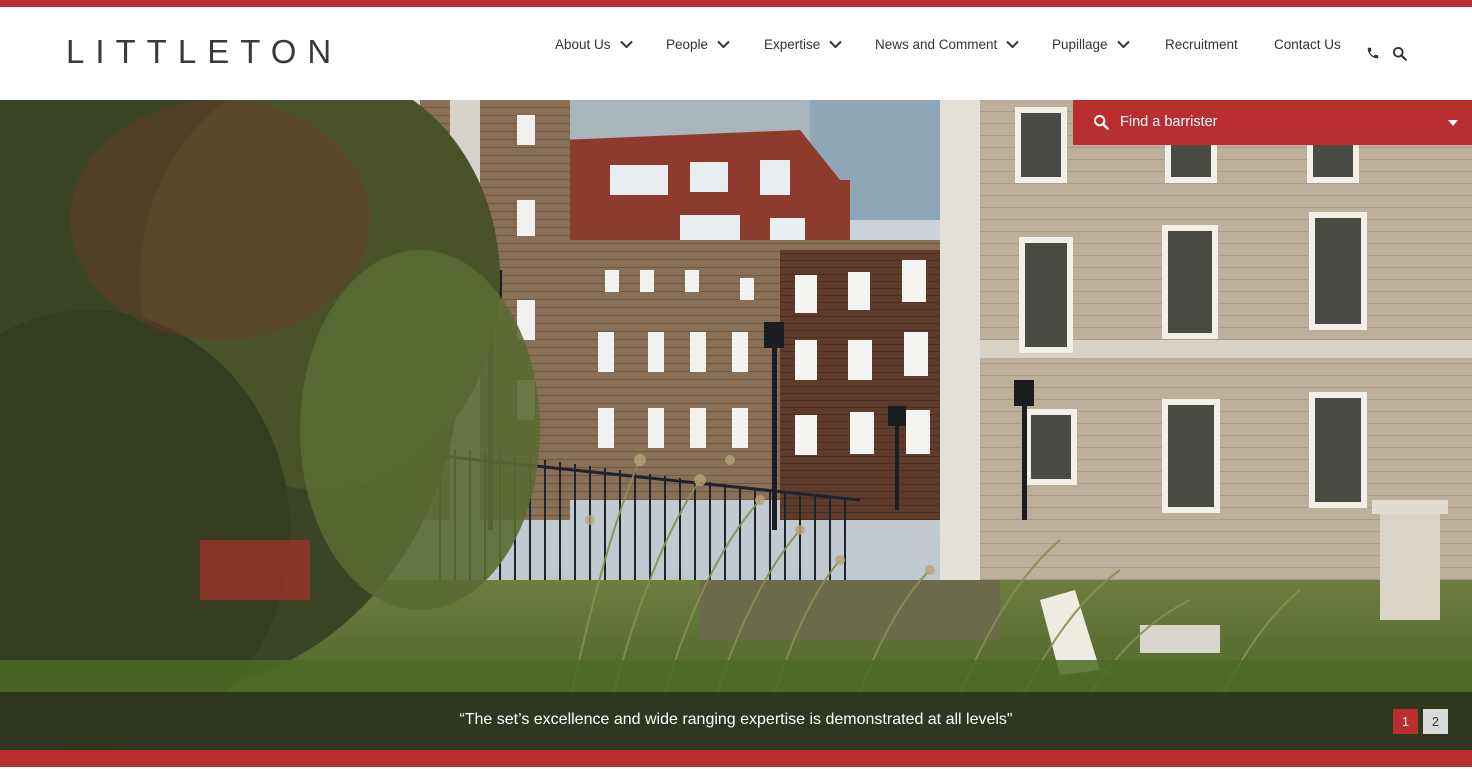 The height and width of the screenshot is (769, 1472). I want to click on nav-item-recruitment: Recruitment, so click(1201, 44).